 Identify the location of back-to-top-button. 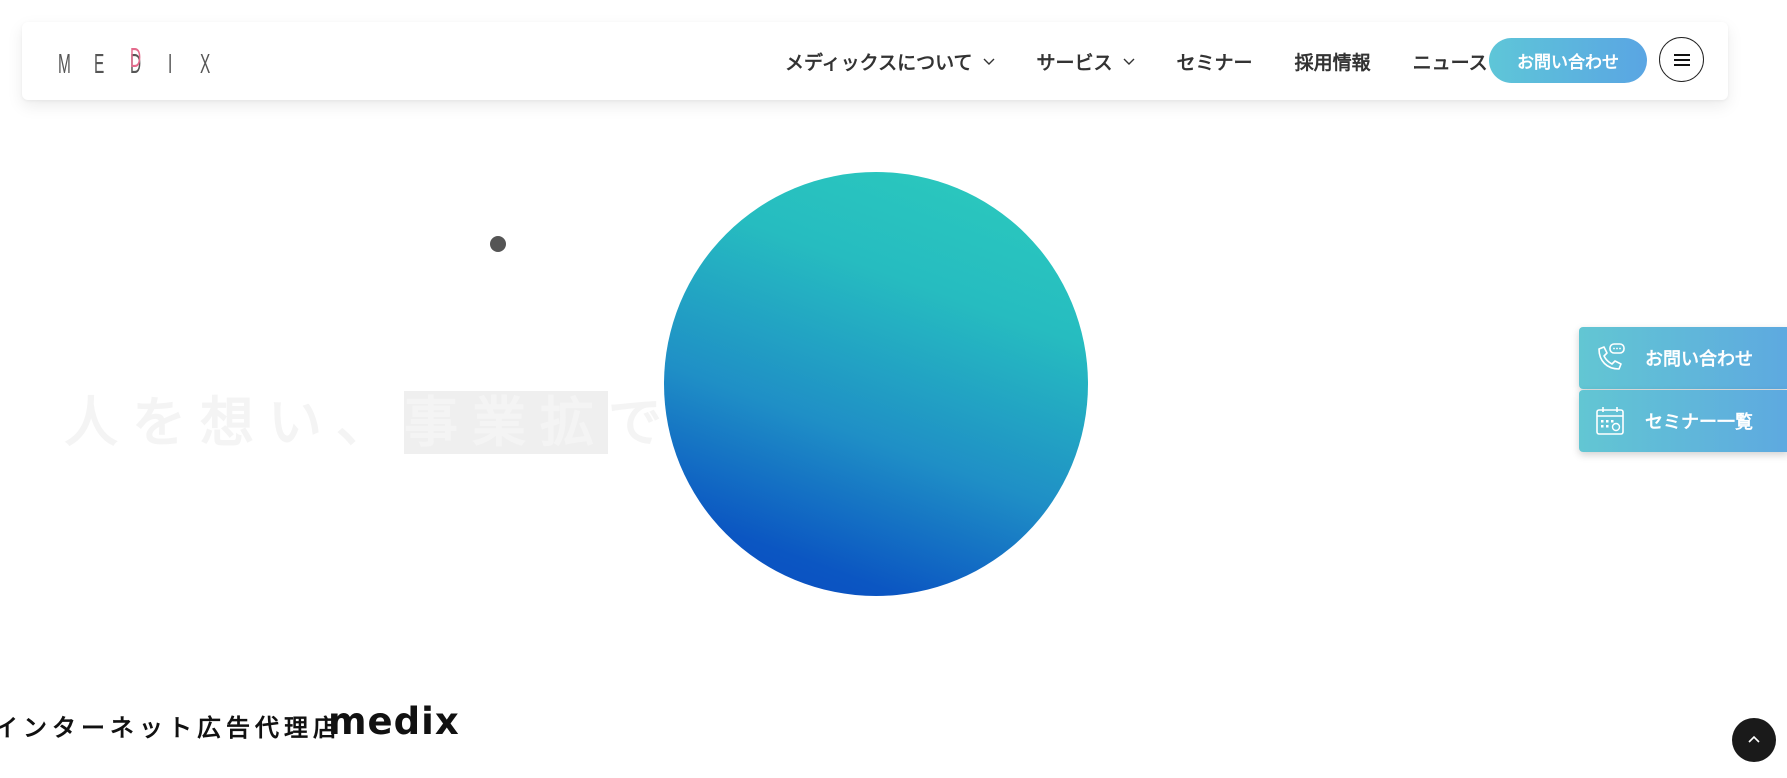
(1754, 740).